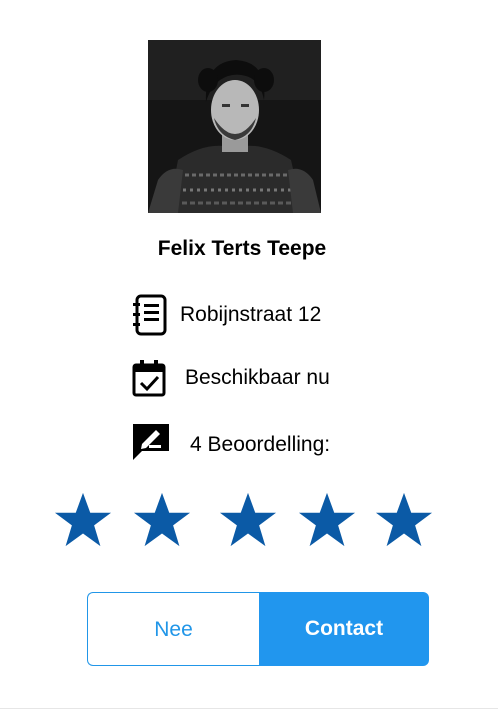 This screenshot has height=710, width=498. Describe the element at coordinates (260, 444) in the screenshot. I see `rating-text: 4 Beoordelling:` at that location.